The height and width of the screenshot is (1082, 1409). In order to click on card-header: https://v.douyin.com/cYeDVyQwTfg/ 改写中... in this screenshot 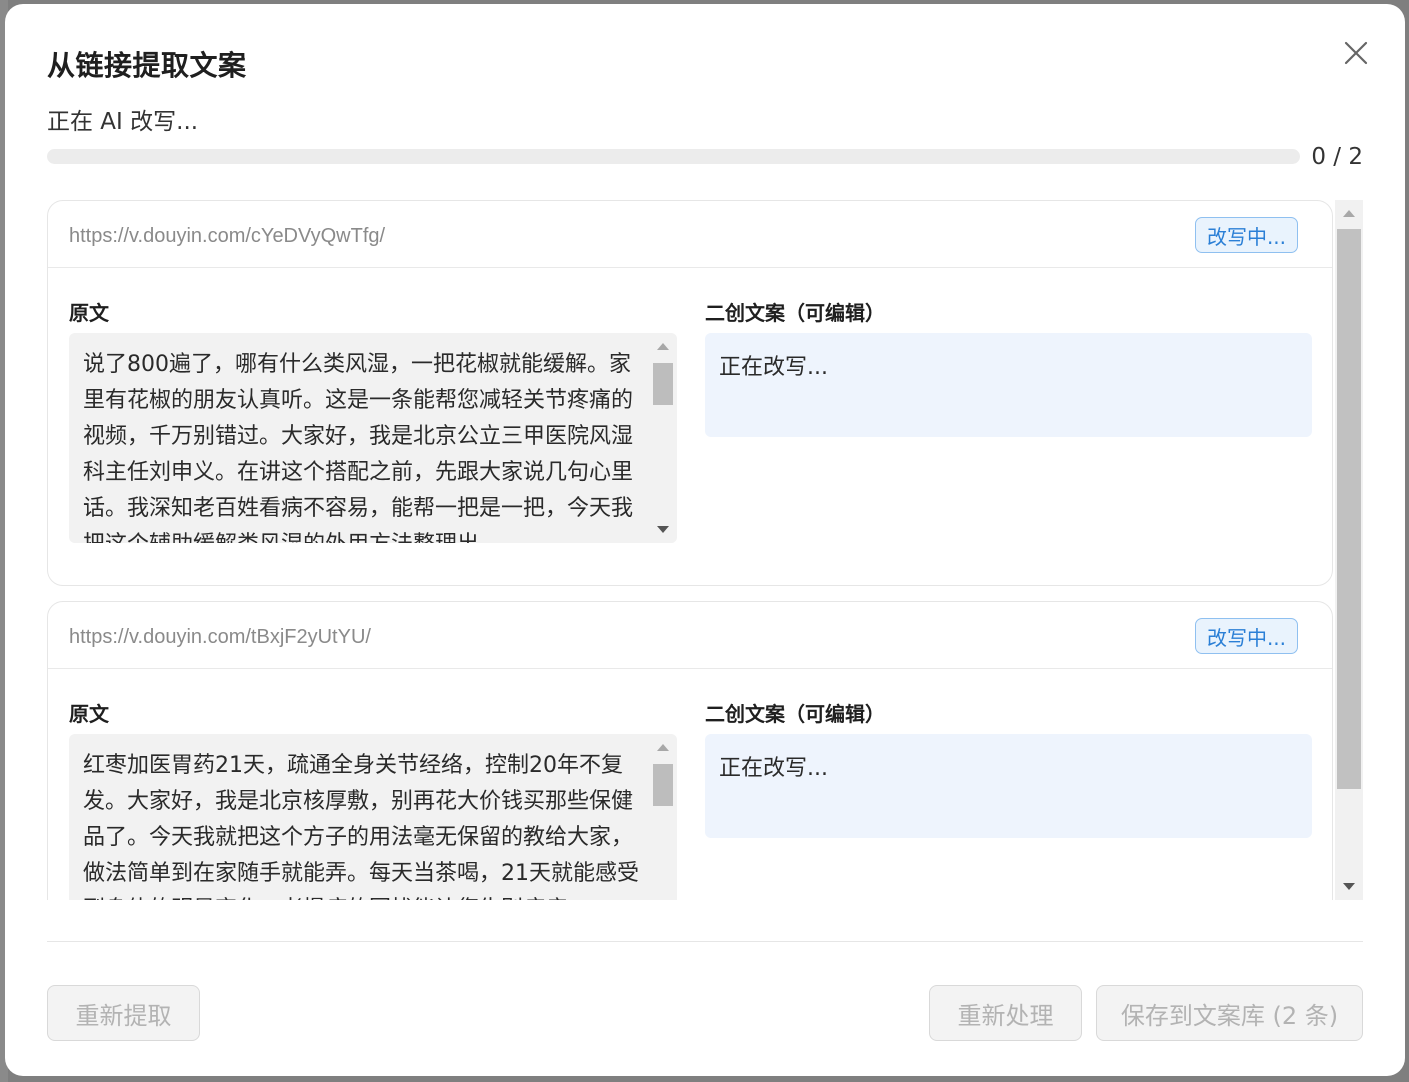, I will do `click(690, 234)`.